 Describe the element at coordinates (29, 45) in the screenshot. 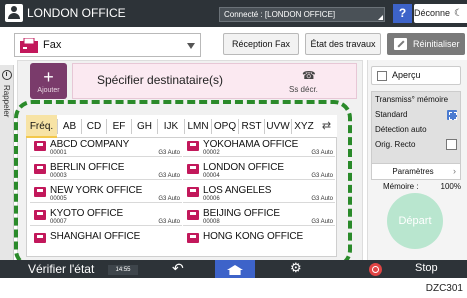

I see `fax-icon` at that location.